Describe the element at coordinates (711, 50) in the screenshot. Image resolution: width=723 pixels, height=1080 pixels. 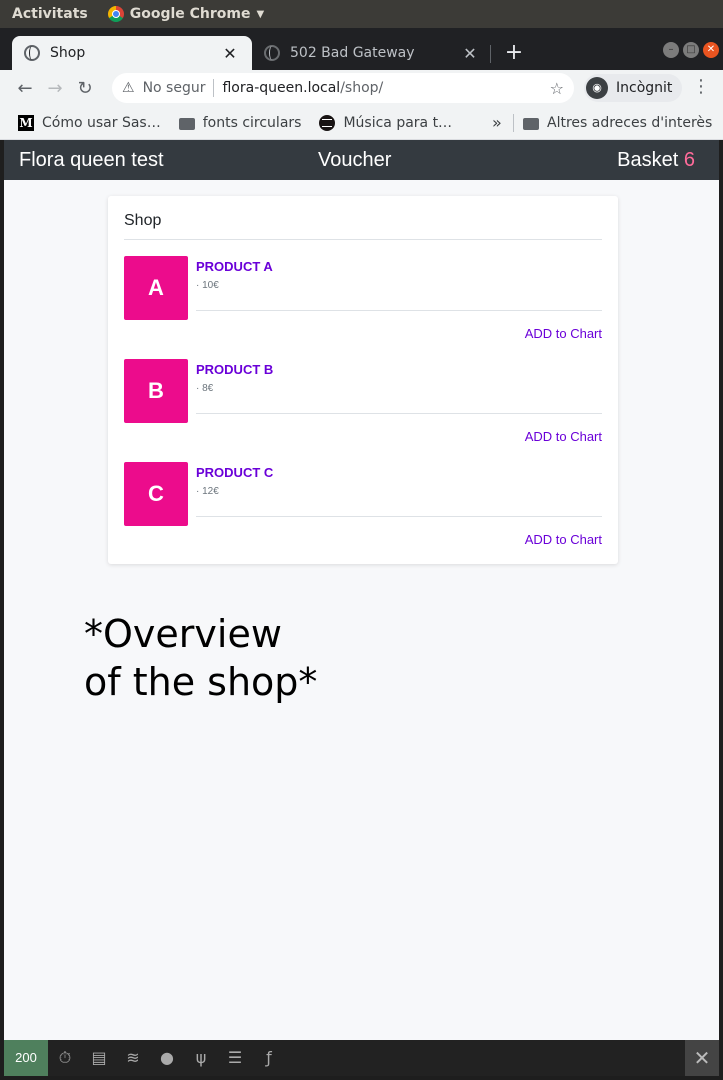
I see `close-window-icon: ✕` at that location.